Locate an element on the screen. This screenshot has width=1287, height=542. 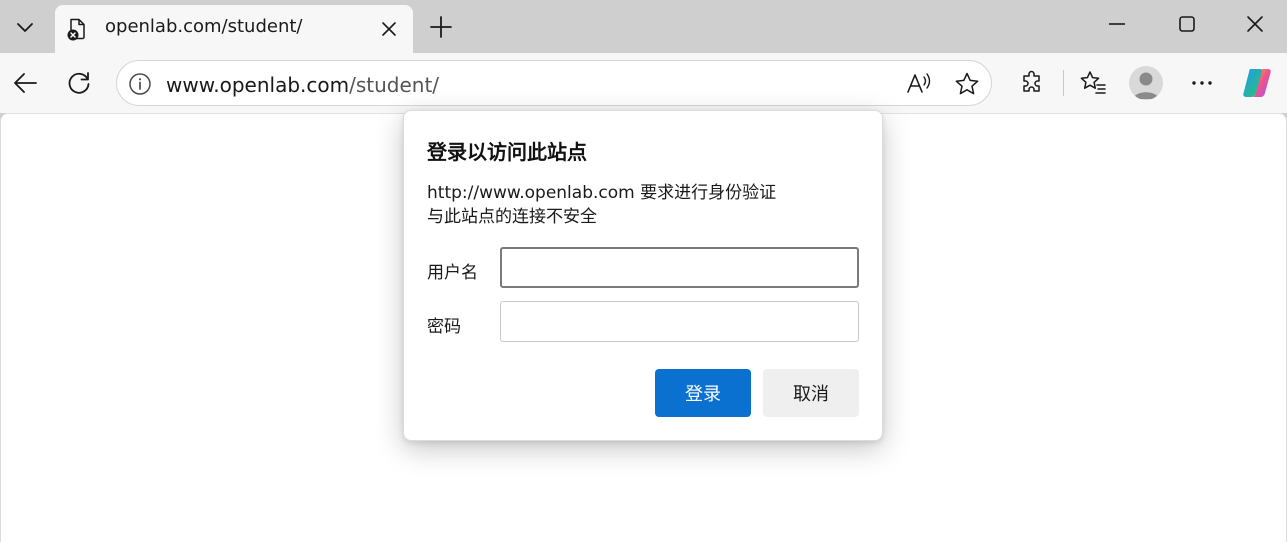
address-url: www.openlab.com/student/ is located at coordinates (302, 85).